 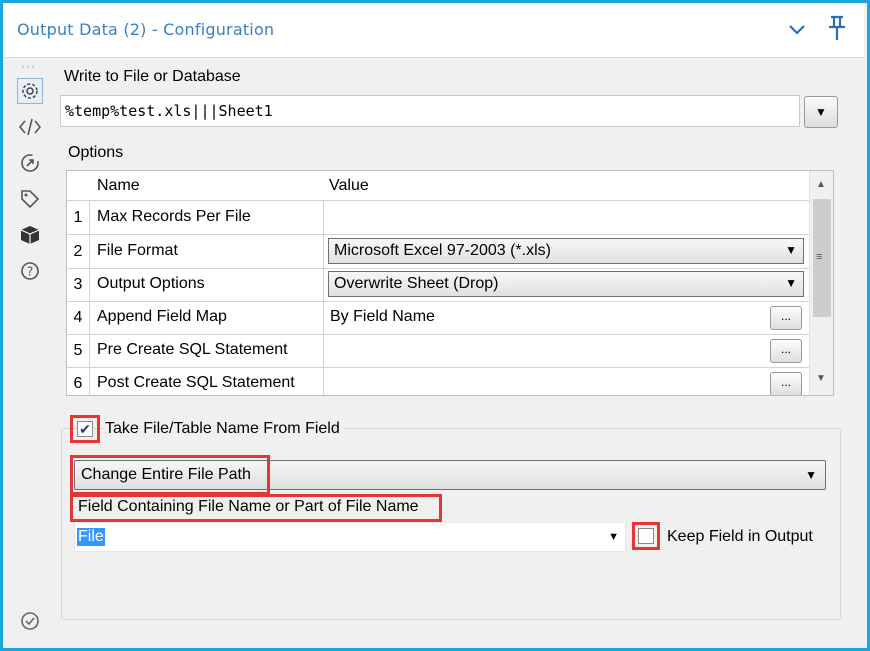 I want to click on row-value: By Field Name, so click(x=382, y=316).